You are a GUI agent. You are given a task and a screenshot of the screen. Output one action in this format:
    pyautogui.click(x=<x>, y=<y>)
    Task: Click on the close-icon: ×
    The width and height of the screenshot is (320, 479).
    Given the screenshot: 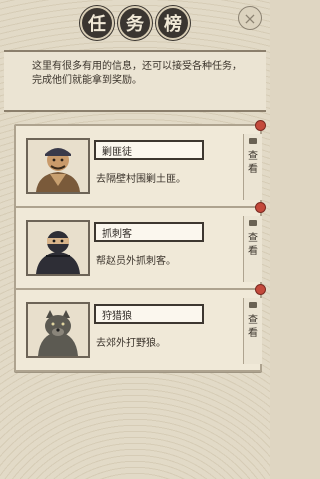 What is the action you would take?
    pyautogui.click(x=250, y=18)
    